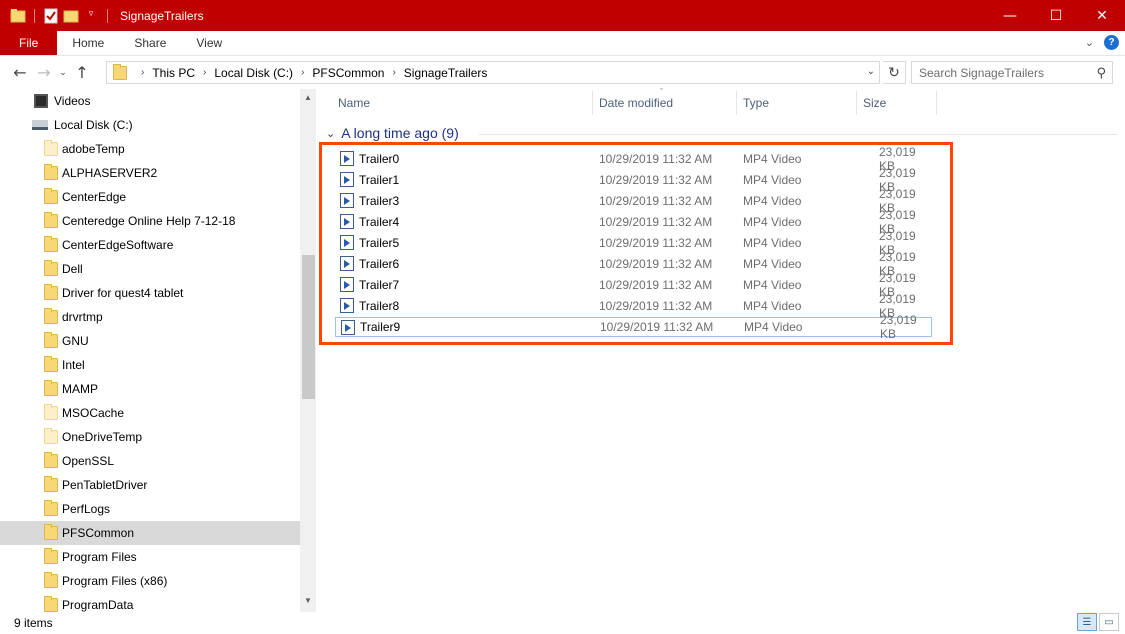  What do you see at coordinates (150, 43) in the screenshot?
I see `tab-share: Share` at bounding box center [150, 43].